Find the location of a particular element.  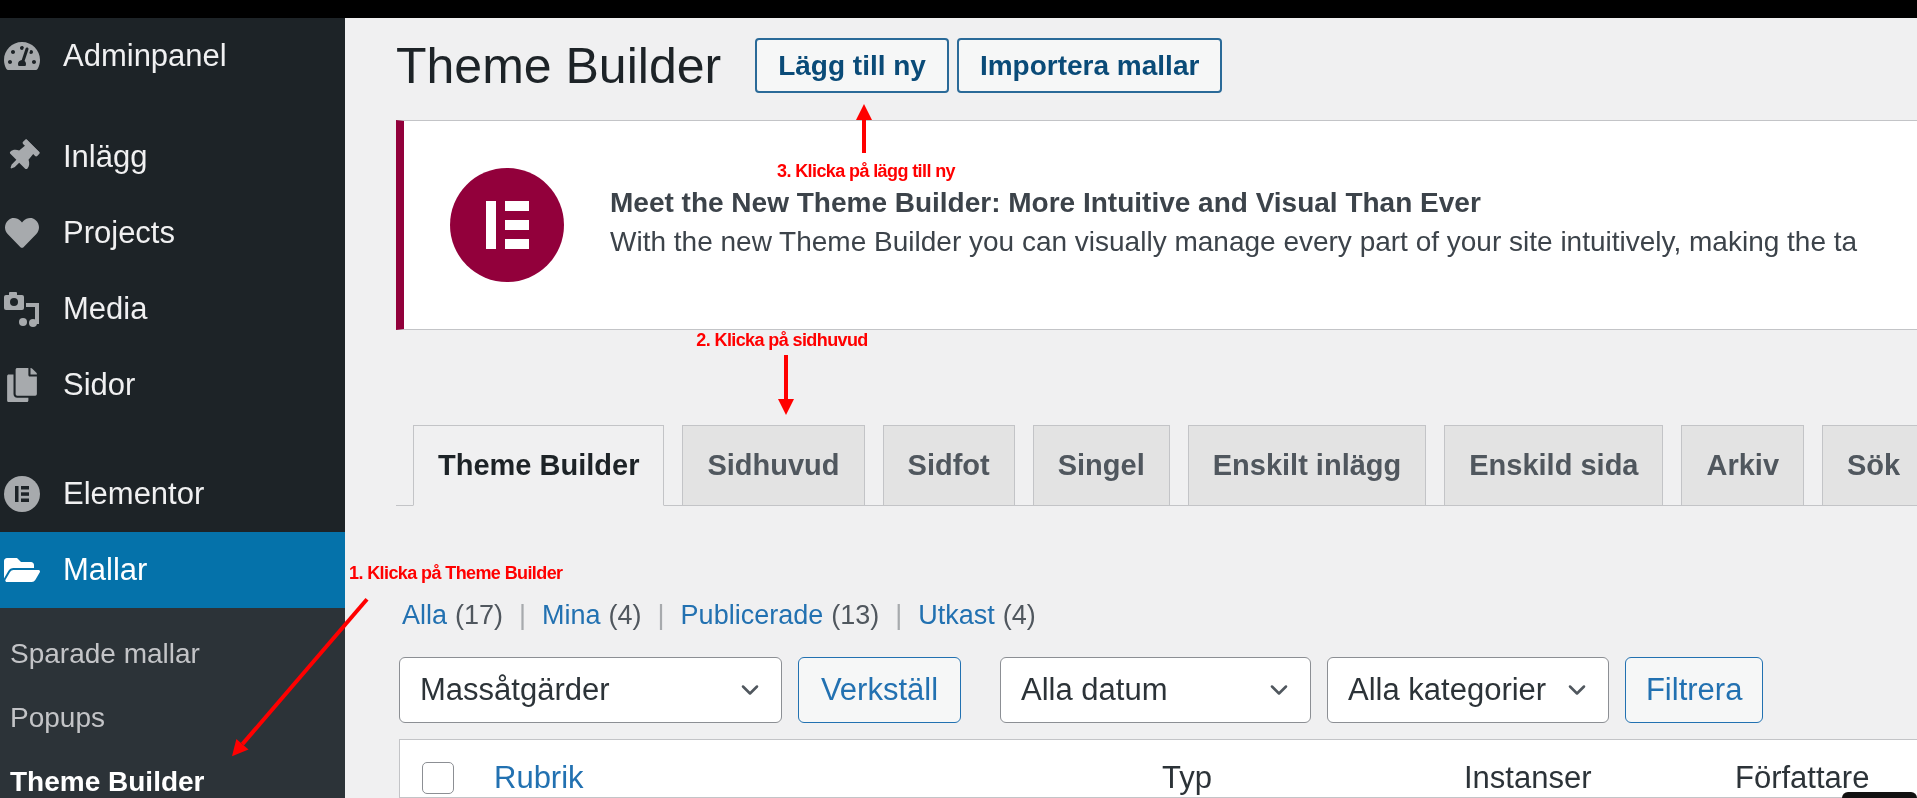

menu-item-label: Media is located at coordinates (105, 309).